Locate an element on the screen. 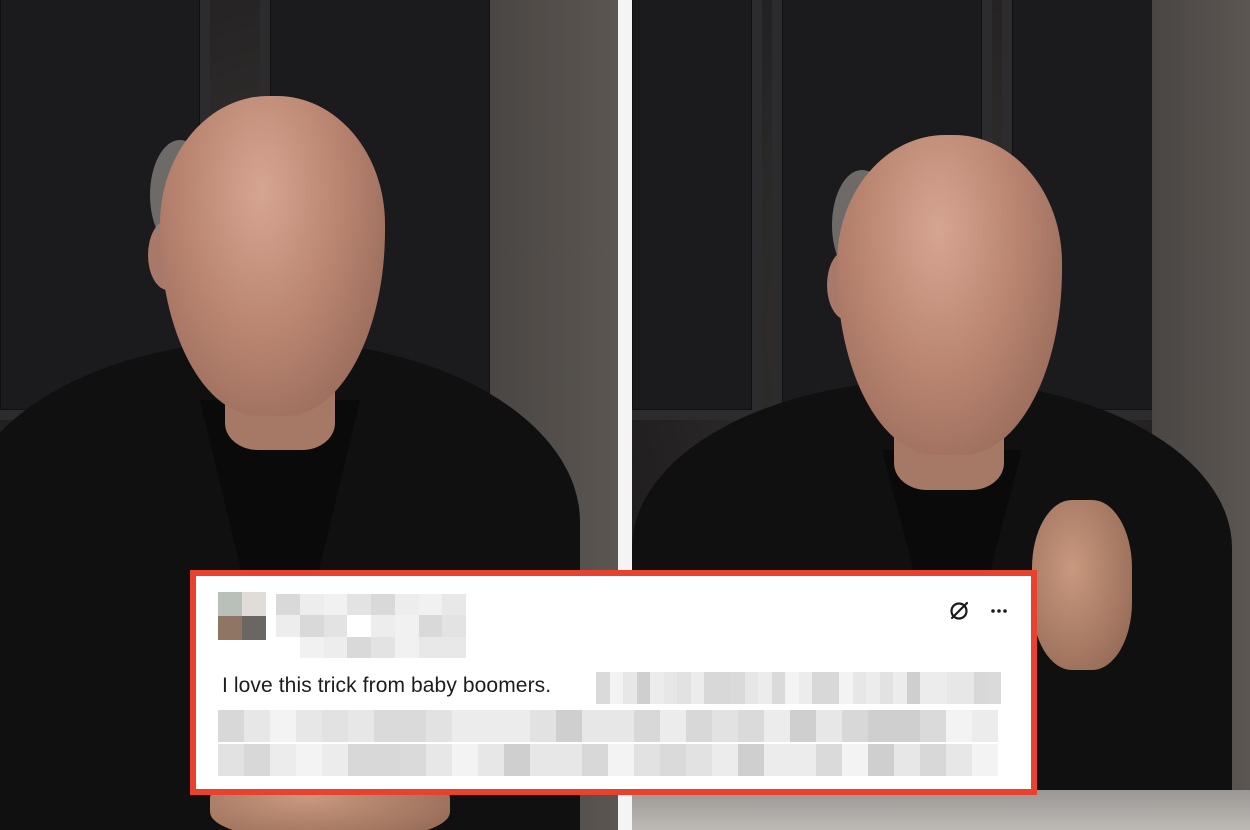  table is located at coordinates (941, 810).